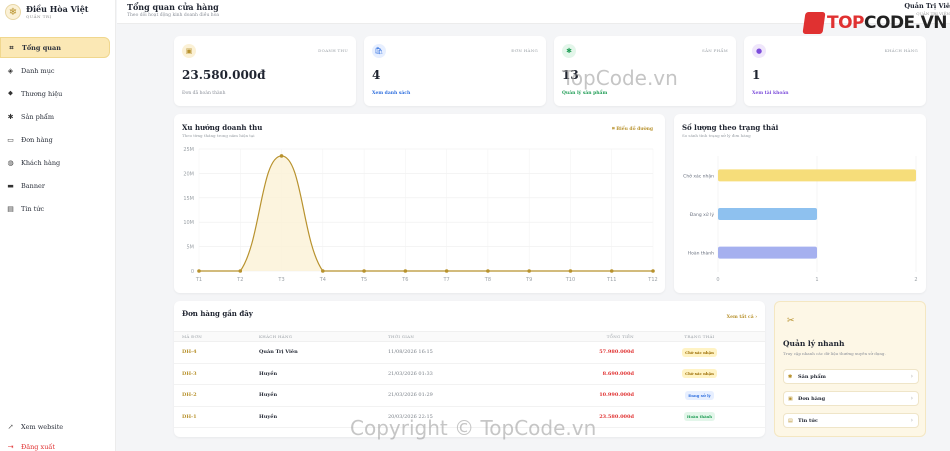  Describe the element at coordinates (901, 50) in the screenshot. I see `stat-label: KHÁCH HÀNG` at that location.